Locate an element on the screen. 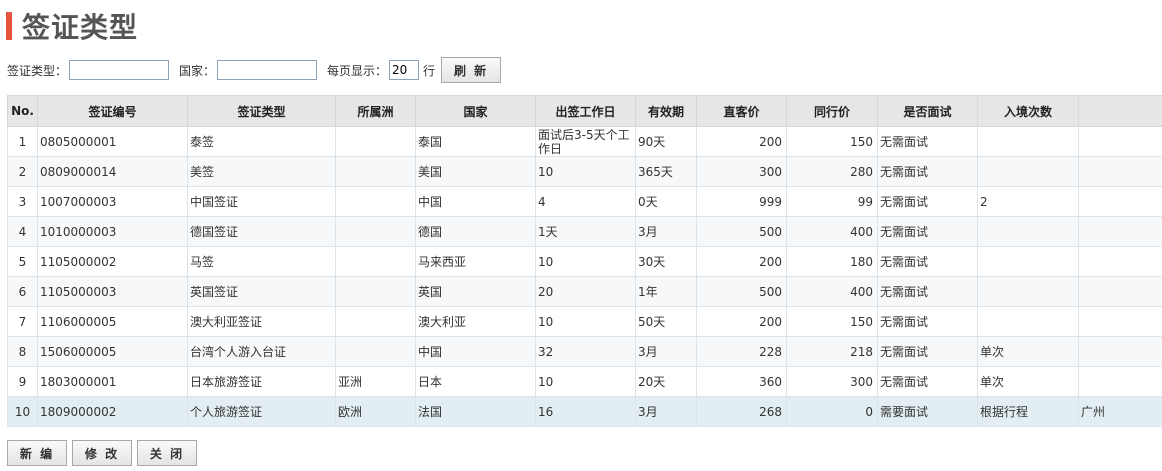  refresh-button: 刷 新 is located at coordinates (471, 70).